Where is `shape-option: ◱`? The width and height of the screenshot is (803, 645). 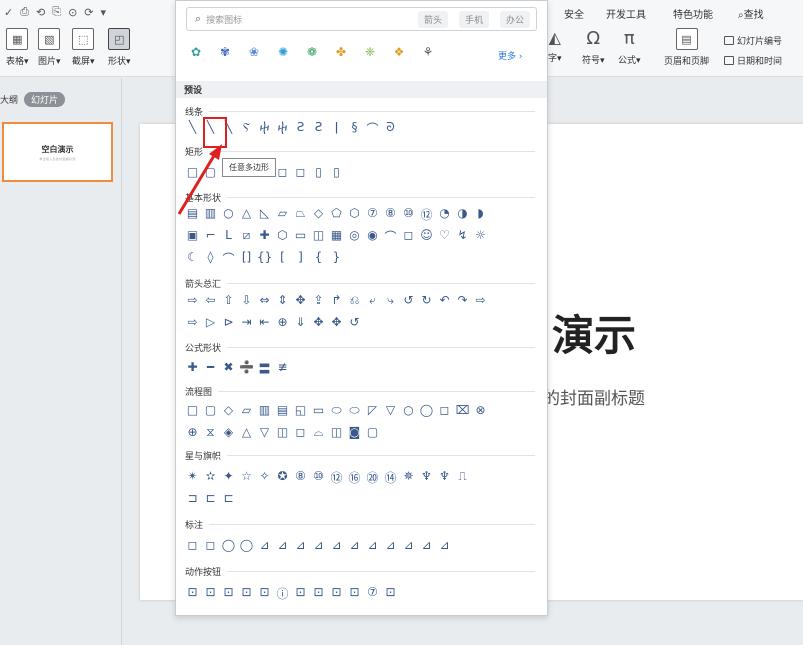 shape-option: ◱ is located at coordinates (300, 410).